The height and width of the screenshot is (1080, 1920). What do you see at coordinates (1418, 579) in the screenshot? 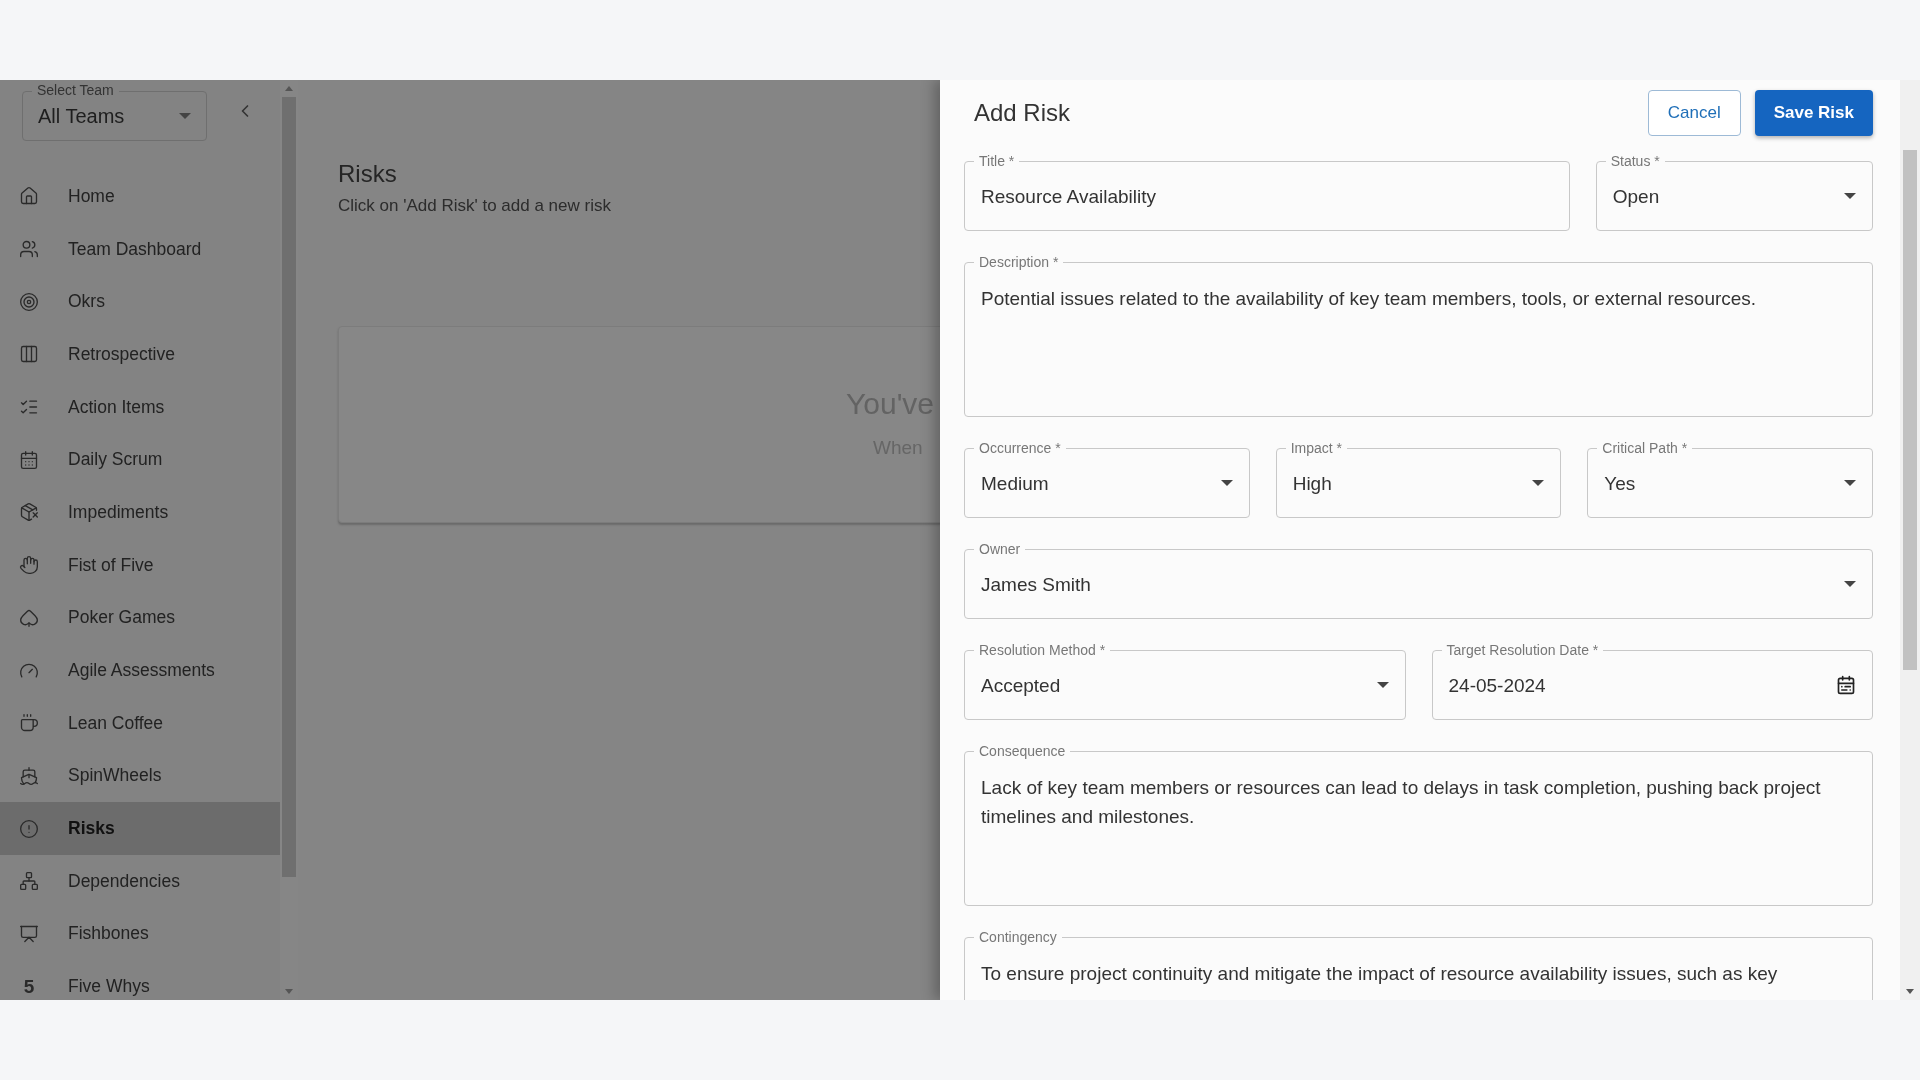
I see `select-field: Owner James Smith` at bounding box center [1418, 579].